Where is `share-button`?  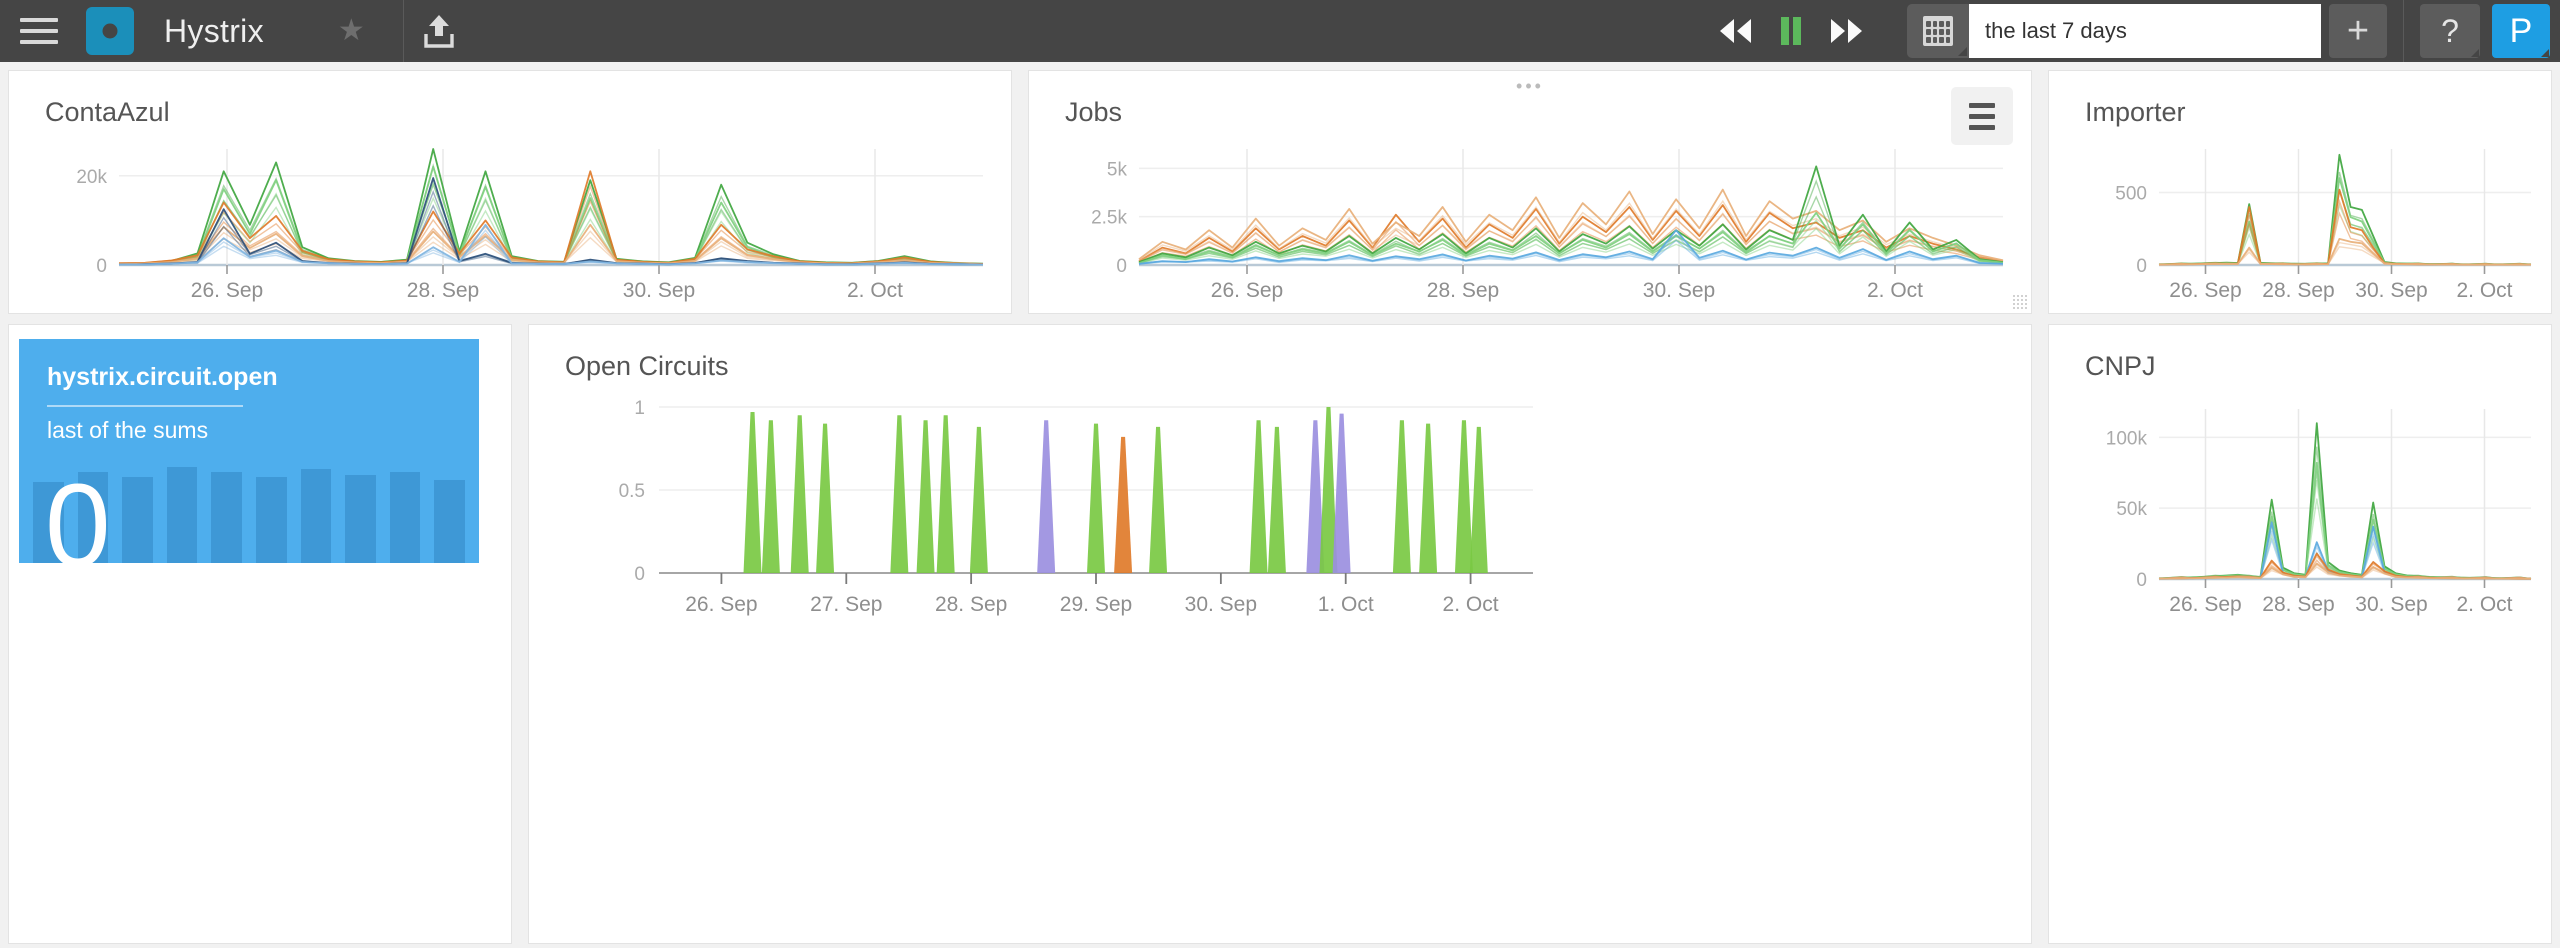 share-button is located at coordinates (439, 31).